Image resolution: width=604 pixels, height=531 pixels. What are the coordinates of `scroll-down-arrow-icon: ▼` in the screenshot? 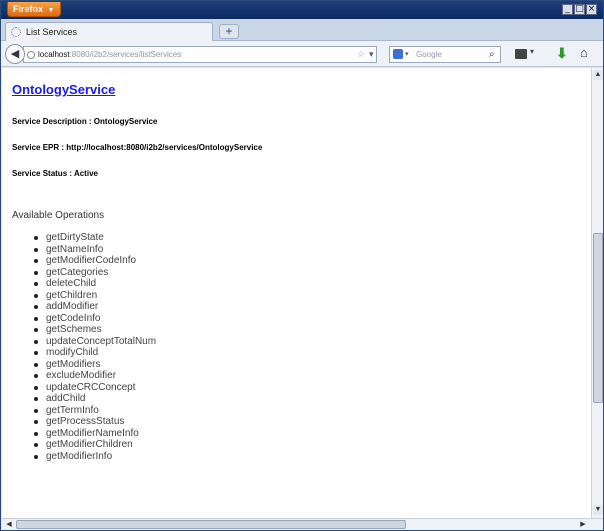 It's located at (598, 510).